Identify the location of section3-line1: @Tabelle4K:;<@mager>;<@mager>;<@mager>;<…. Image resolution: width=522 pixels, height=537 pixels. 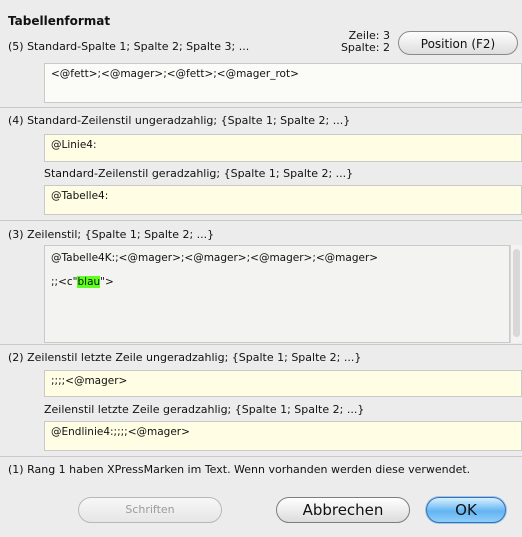
(215, 258).